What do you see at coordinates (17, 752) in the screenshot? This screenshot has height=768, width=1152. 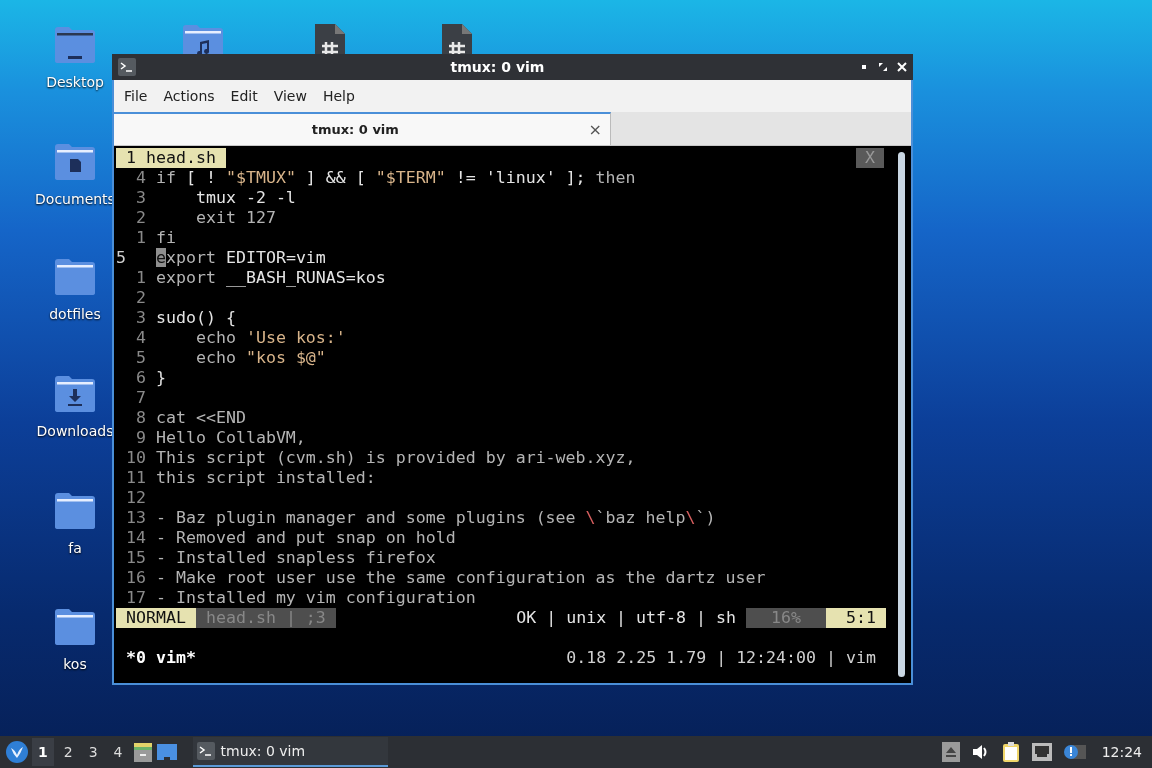 I see `start-menu-icon` at bounding box center [17, 752].